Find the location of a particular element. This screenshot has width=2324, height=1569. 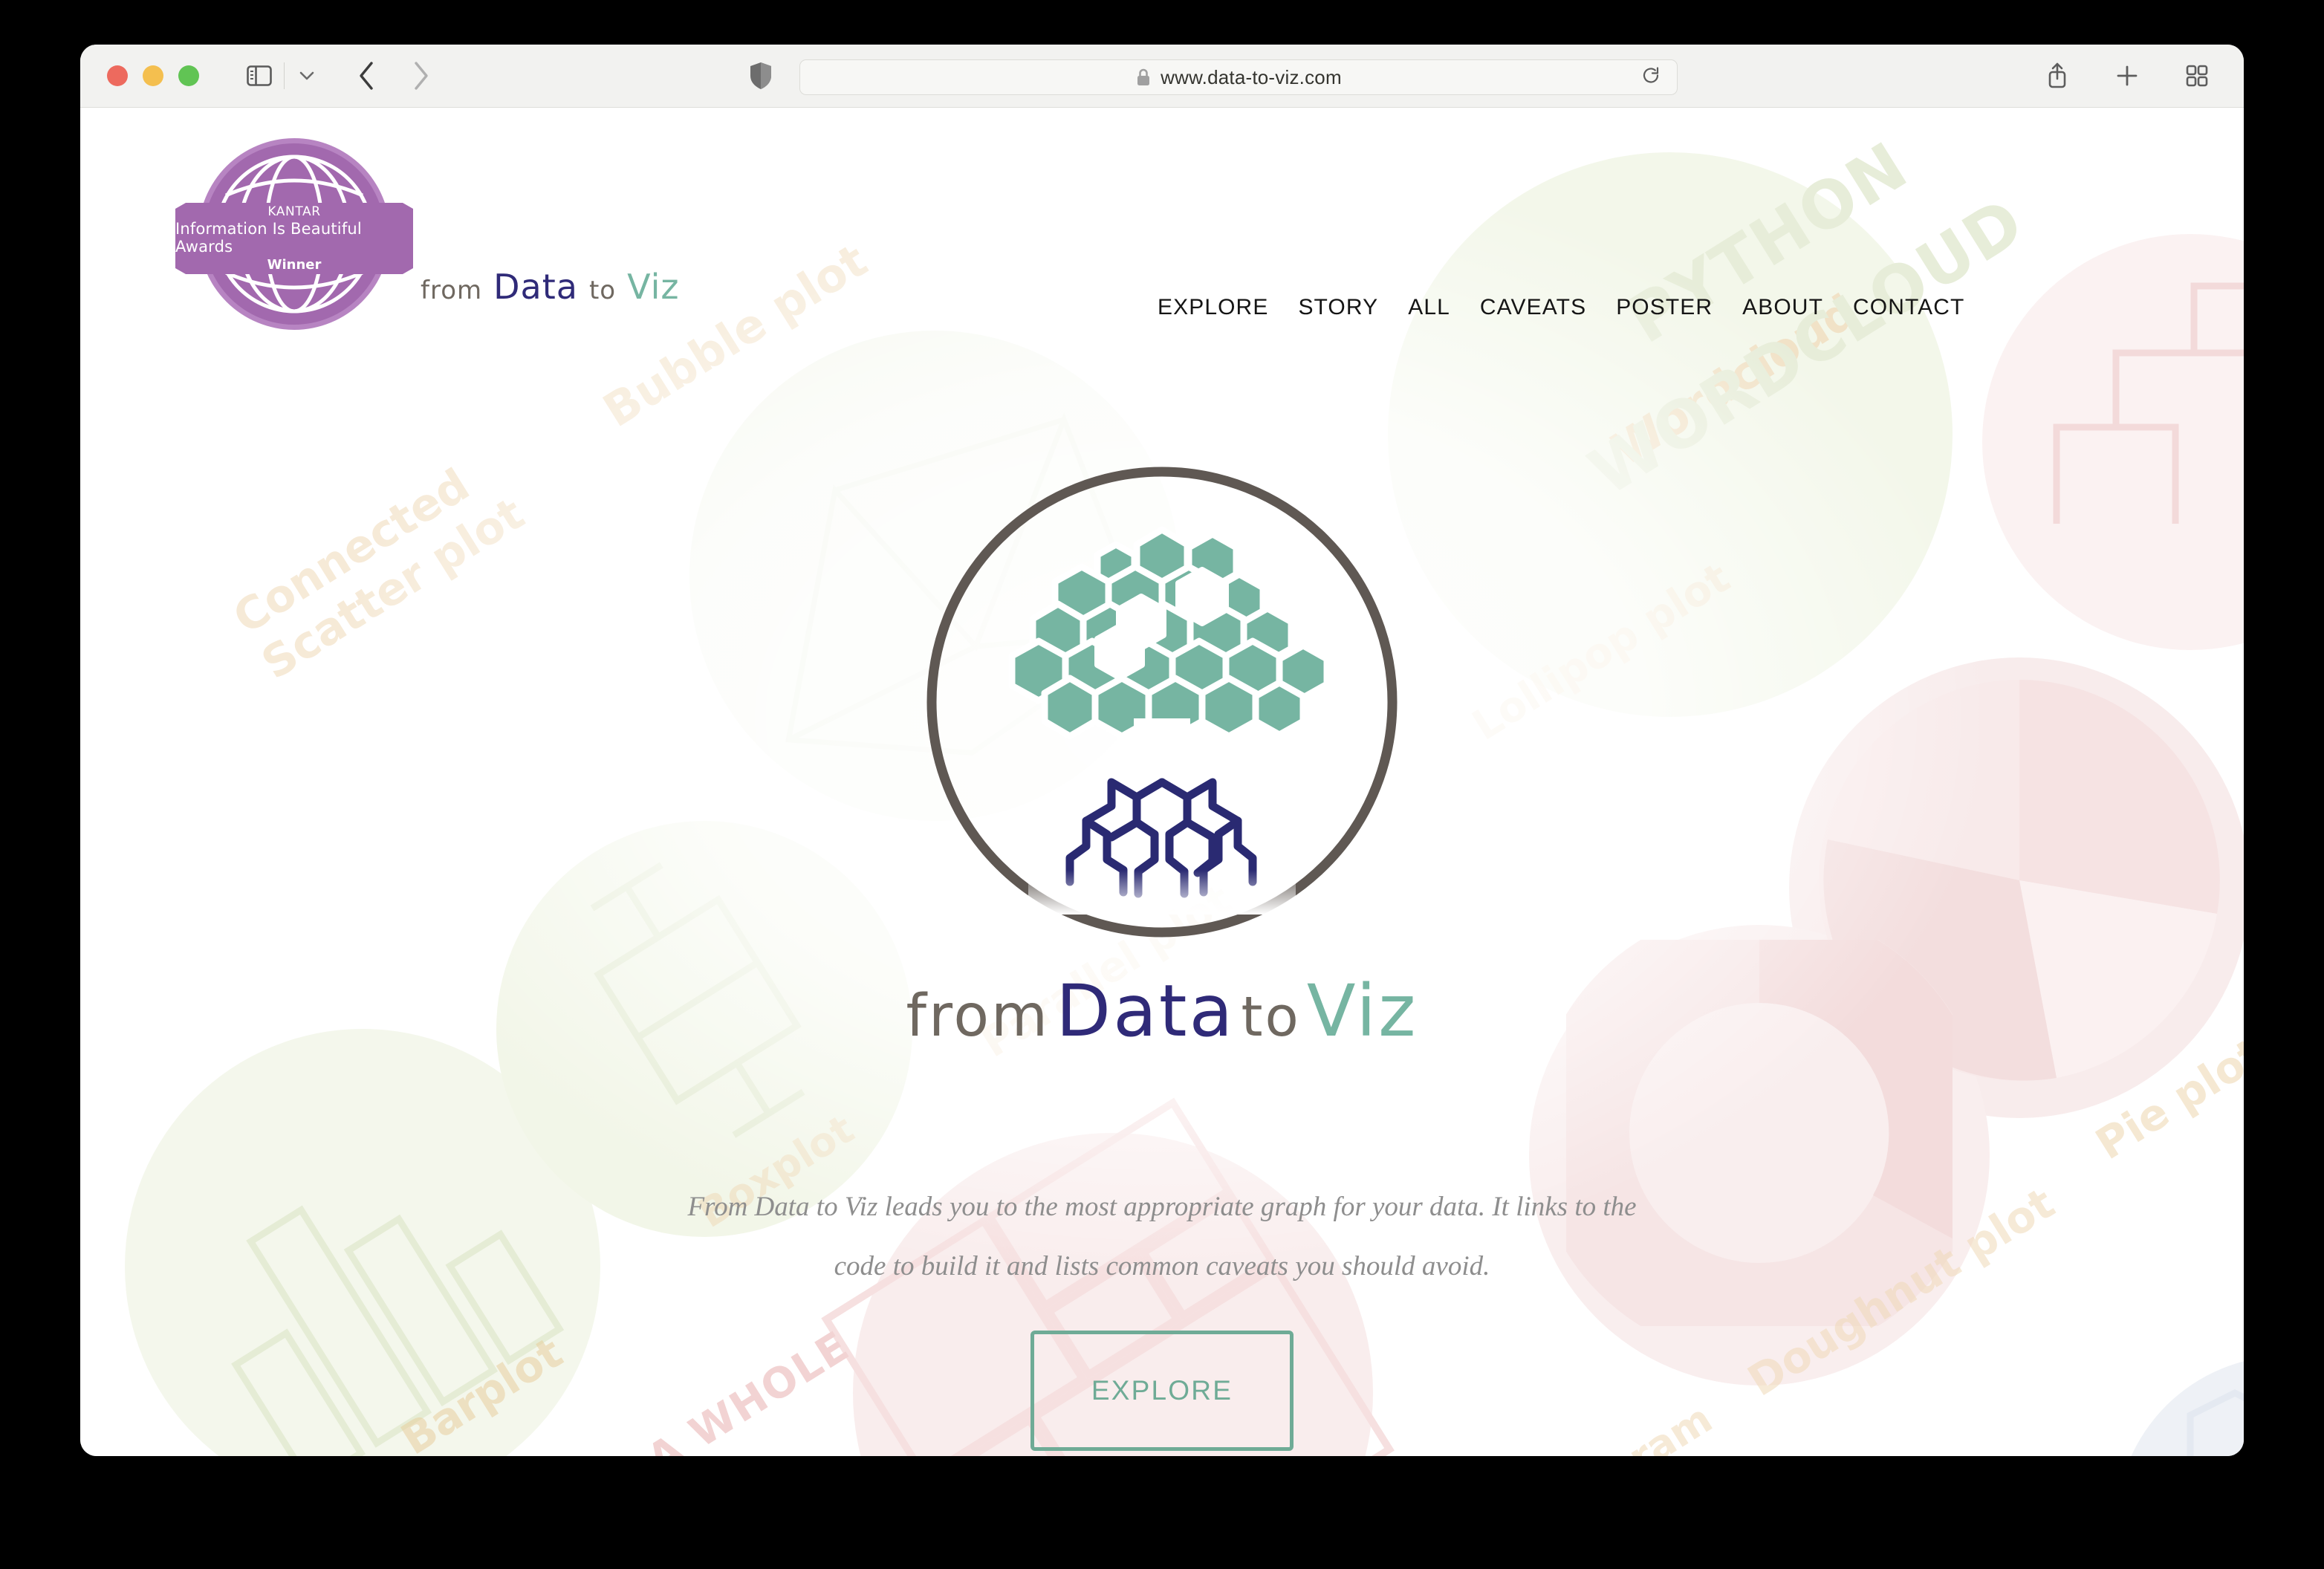

sidebar-toggle-button is located at coordinates (259, 76).